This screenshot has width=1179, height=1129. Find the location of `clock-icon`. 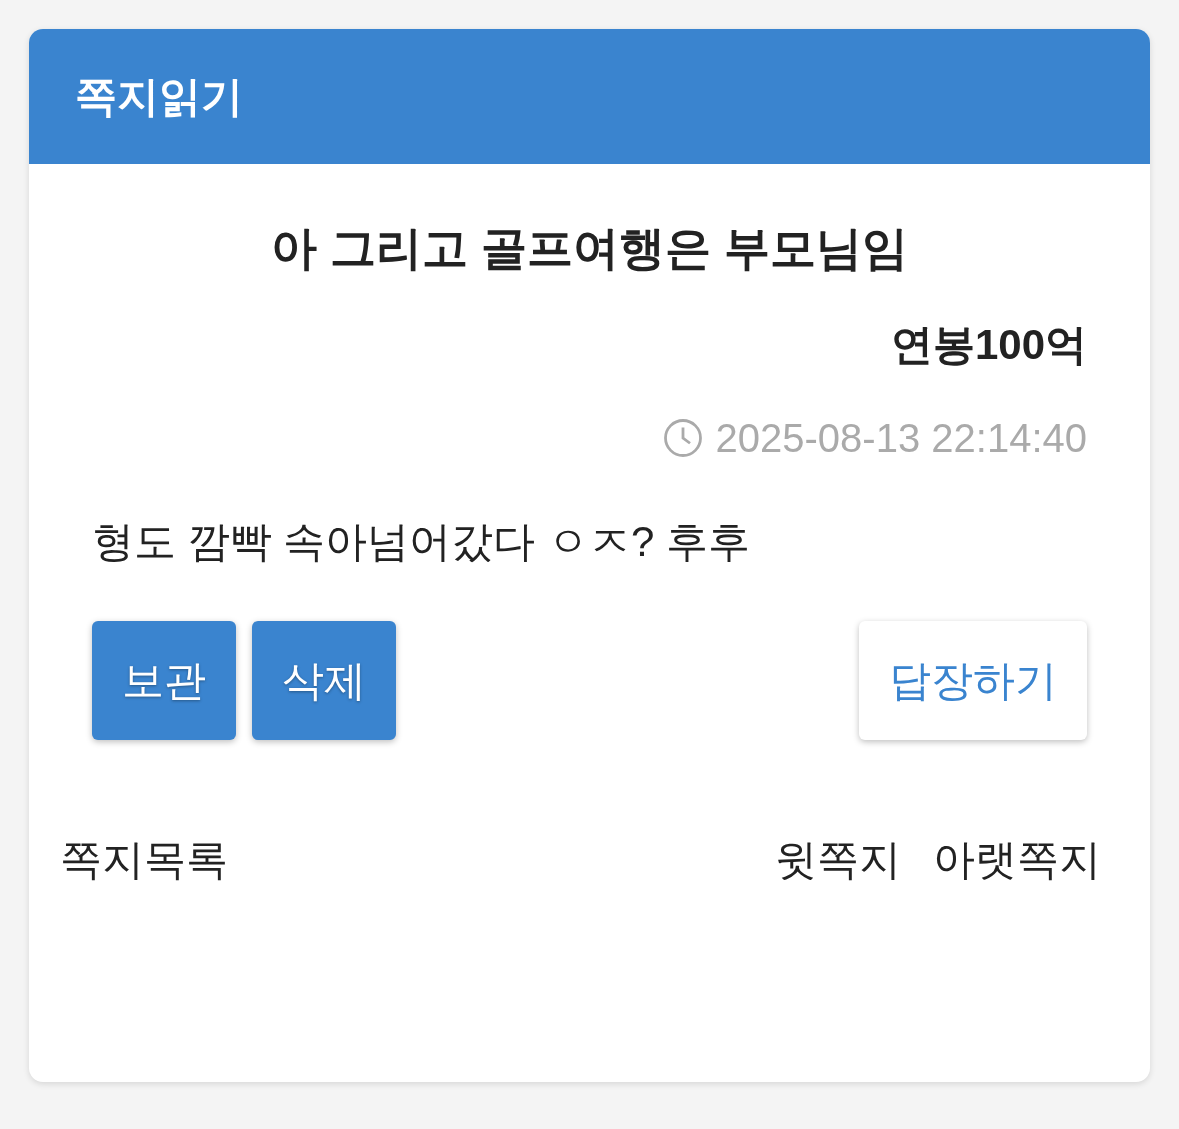

clock-icon is located at coordinates (682, 438).